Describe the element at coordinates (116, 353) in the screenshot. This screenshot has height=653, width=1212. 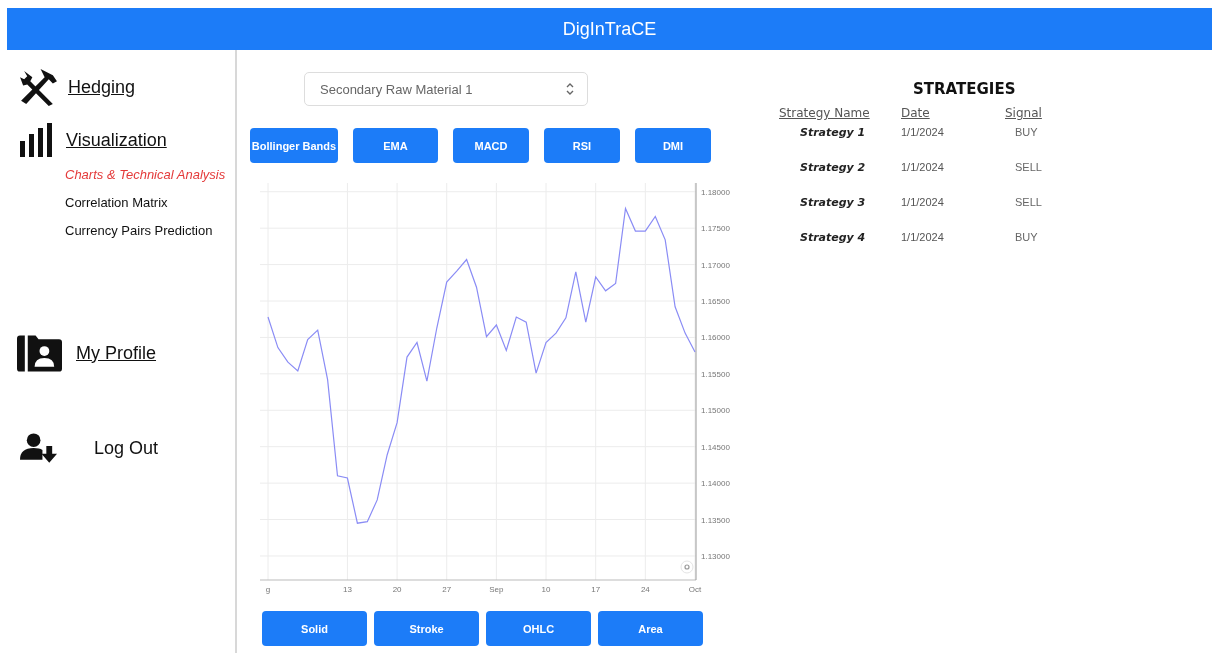
I see `my-profile-link: My Profile` at that location.